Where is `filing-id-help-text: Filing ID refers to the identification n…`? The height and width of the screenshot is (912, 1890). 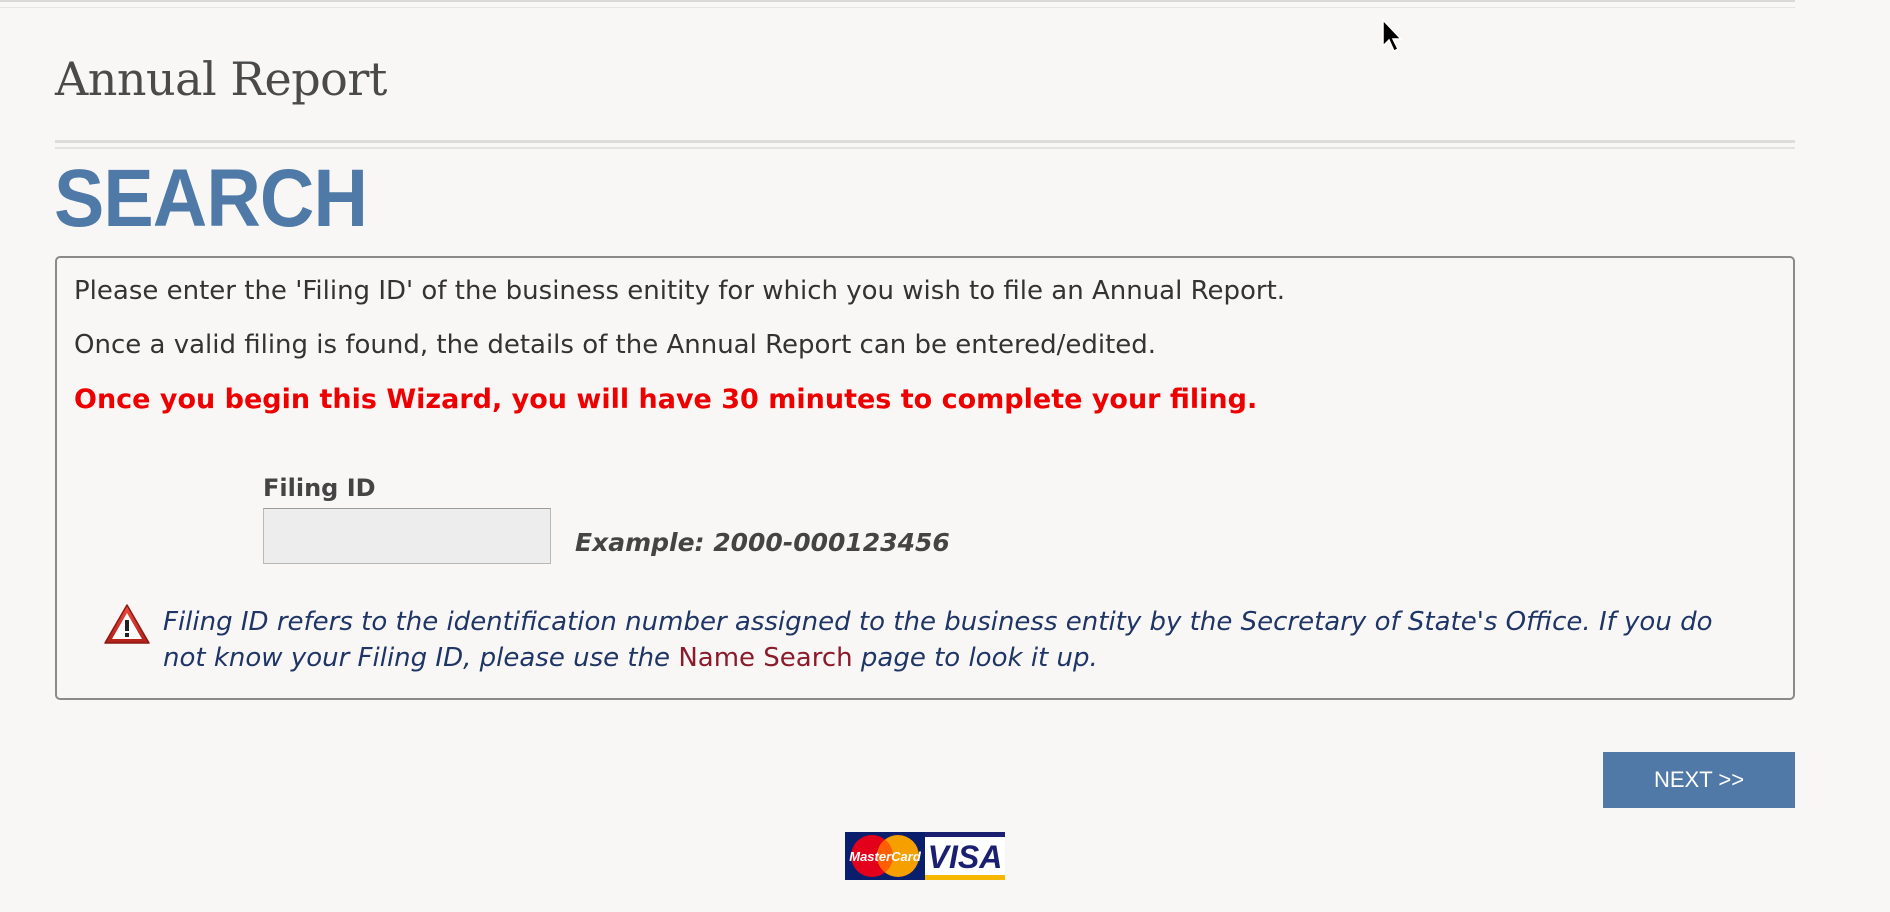 filing-id-help-text: Filing ID refers to the identification n… is located at coordinates (943, 640).